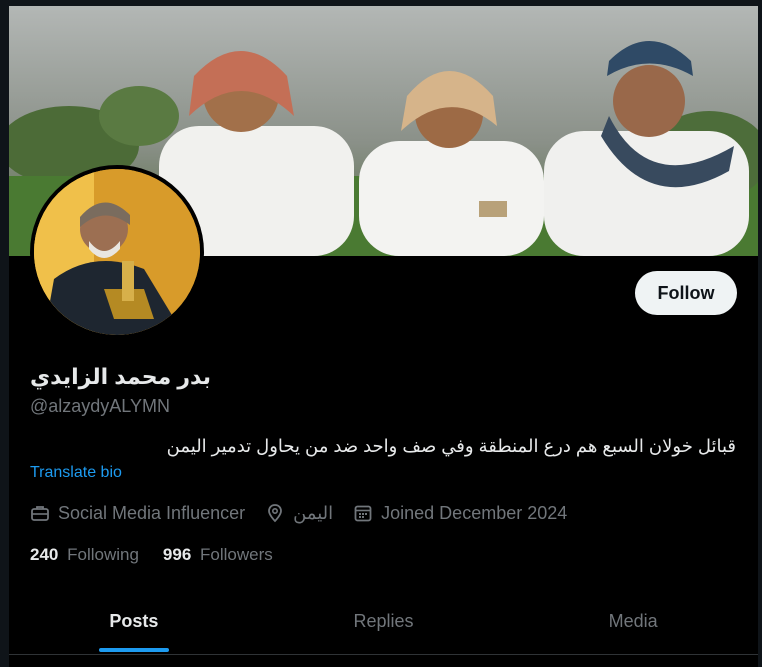 The height and width of the screenshot is (667, 762). What do you see at coordinates (76, 473) in the screenshot?
I see `translate-bio-link: Translate bio` at bounding box center [76, 473].